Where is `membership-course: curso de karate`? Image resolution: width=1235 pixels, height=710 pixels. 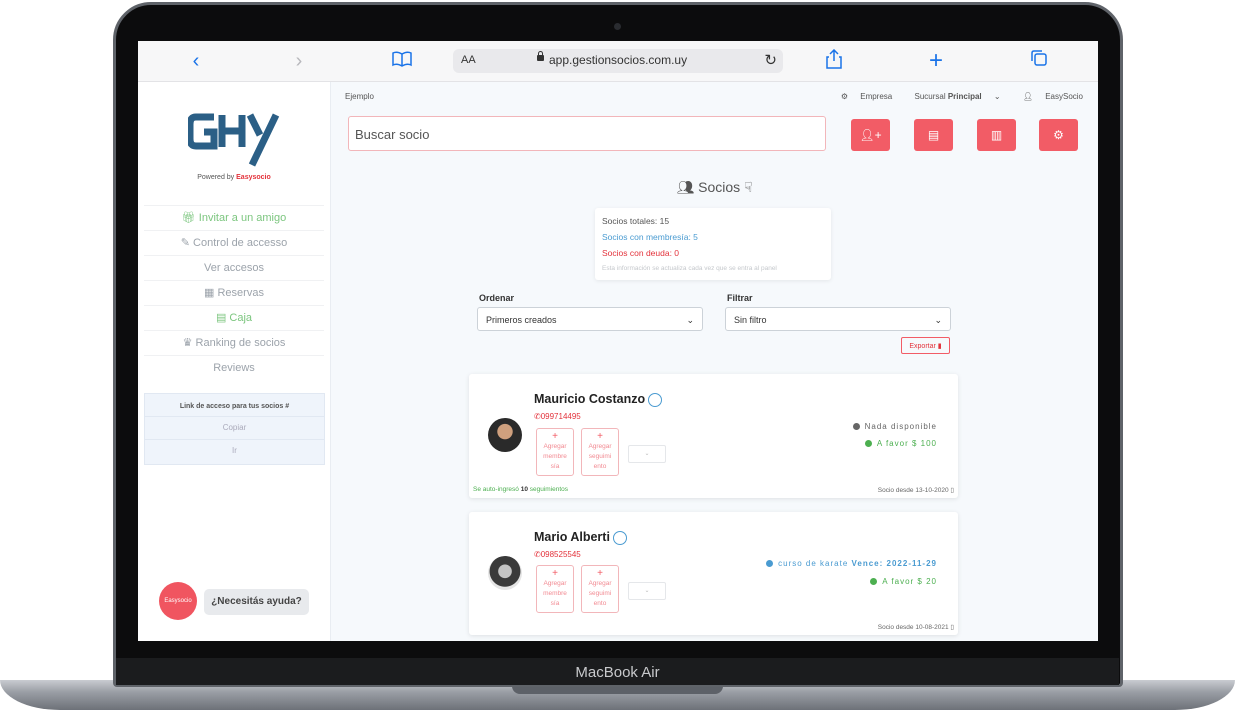
membership-course: curso de karate is located at coordinates (813, 563).